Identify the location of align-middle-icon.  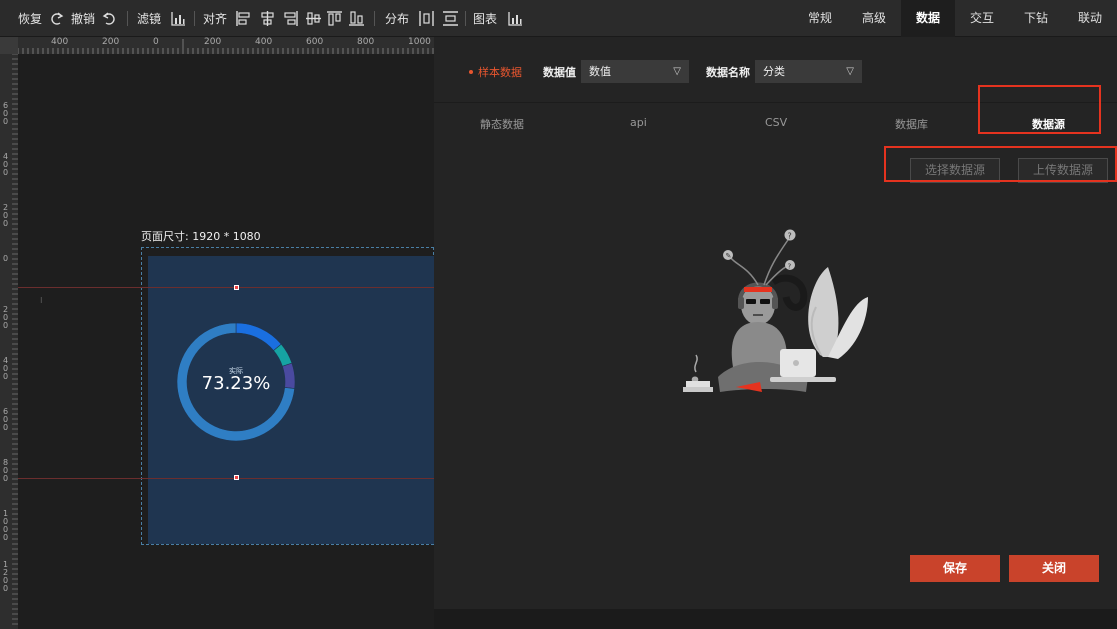
(313, 18).